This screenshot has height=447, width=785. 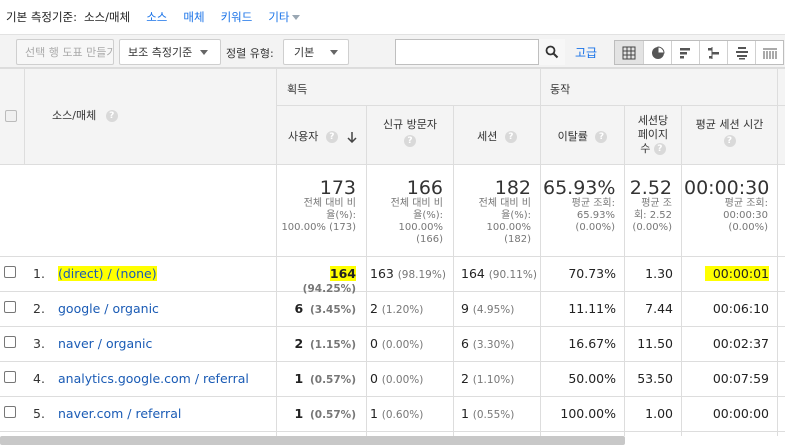 What do you see at coordinates (586, 52) in the screenshot?
I see `advanced-filter-link: 고급` at bounding box center [586, 52].